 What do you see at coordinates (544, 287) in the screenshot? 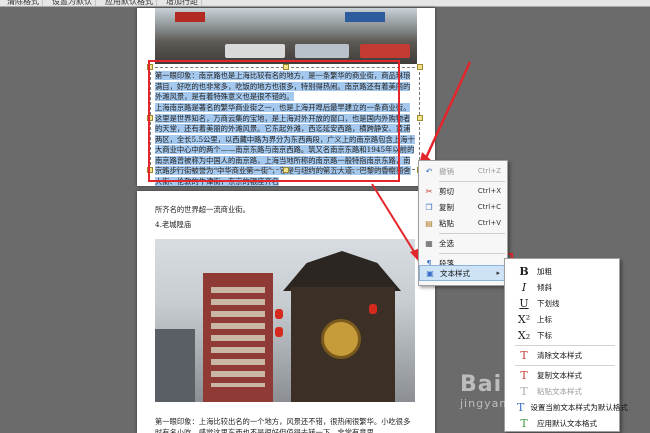
I see `submenu-item-label: 倾斜` at bounding box center [544, 287].